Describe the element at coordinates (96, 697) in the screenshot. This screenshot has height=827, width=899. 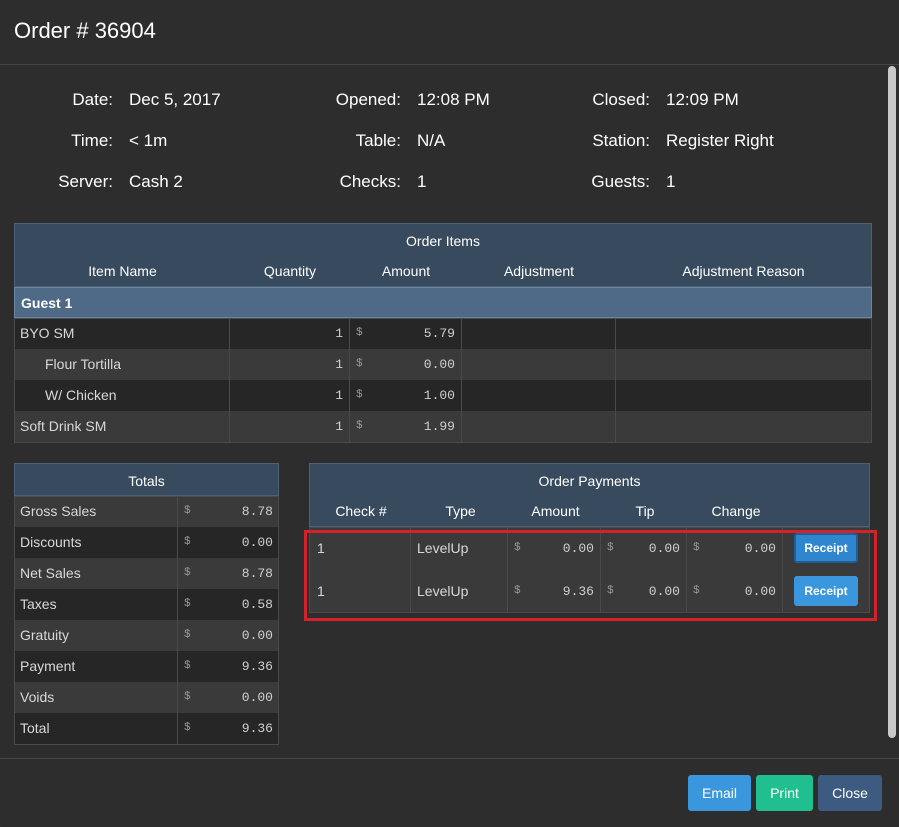
I see `totals-label: Voids` at that location.